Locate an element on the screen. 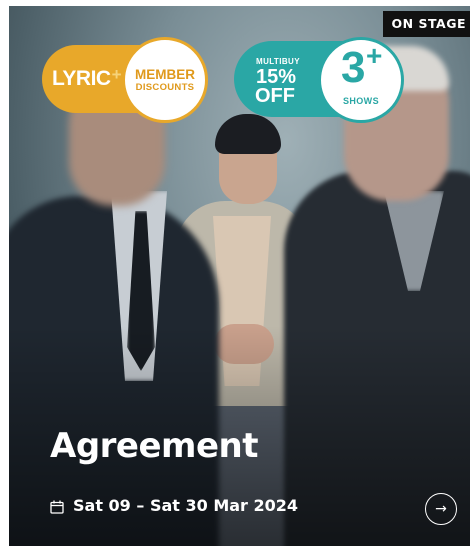 This screenshot has width=470, height=546. dates-text: Sat 09 – Sat 30 Mar 2024 is located at coordinates (186, 505).